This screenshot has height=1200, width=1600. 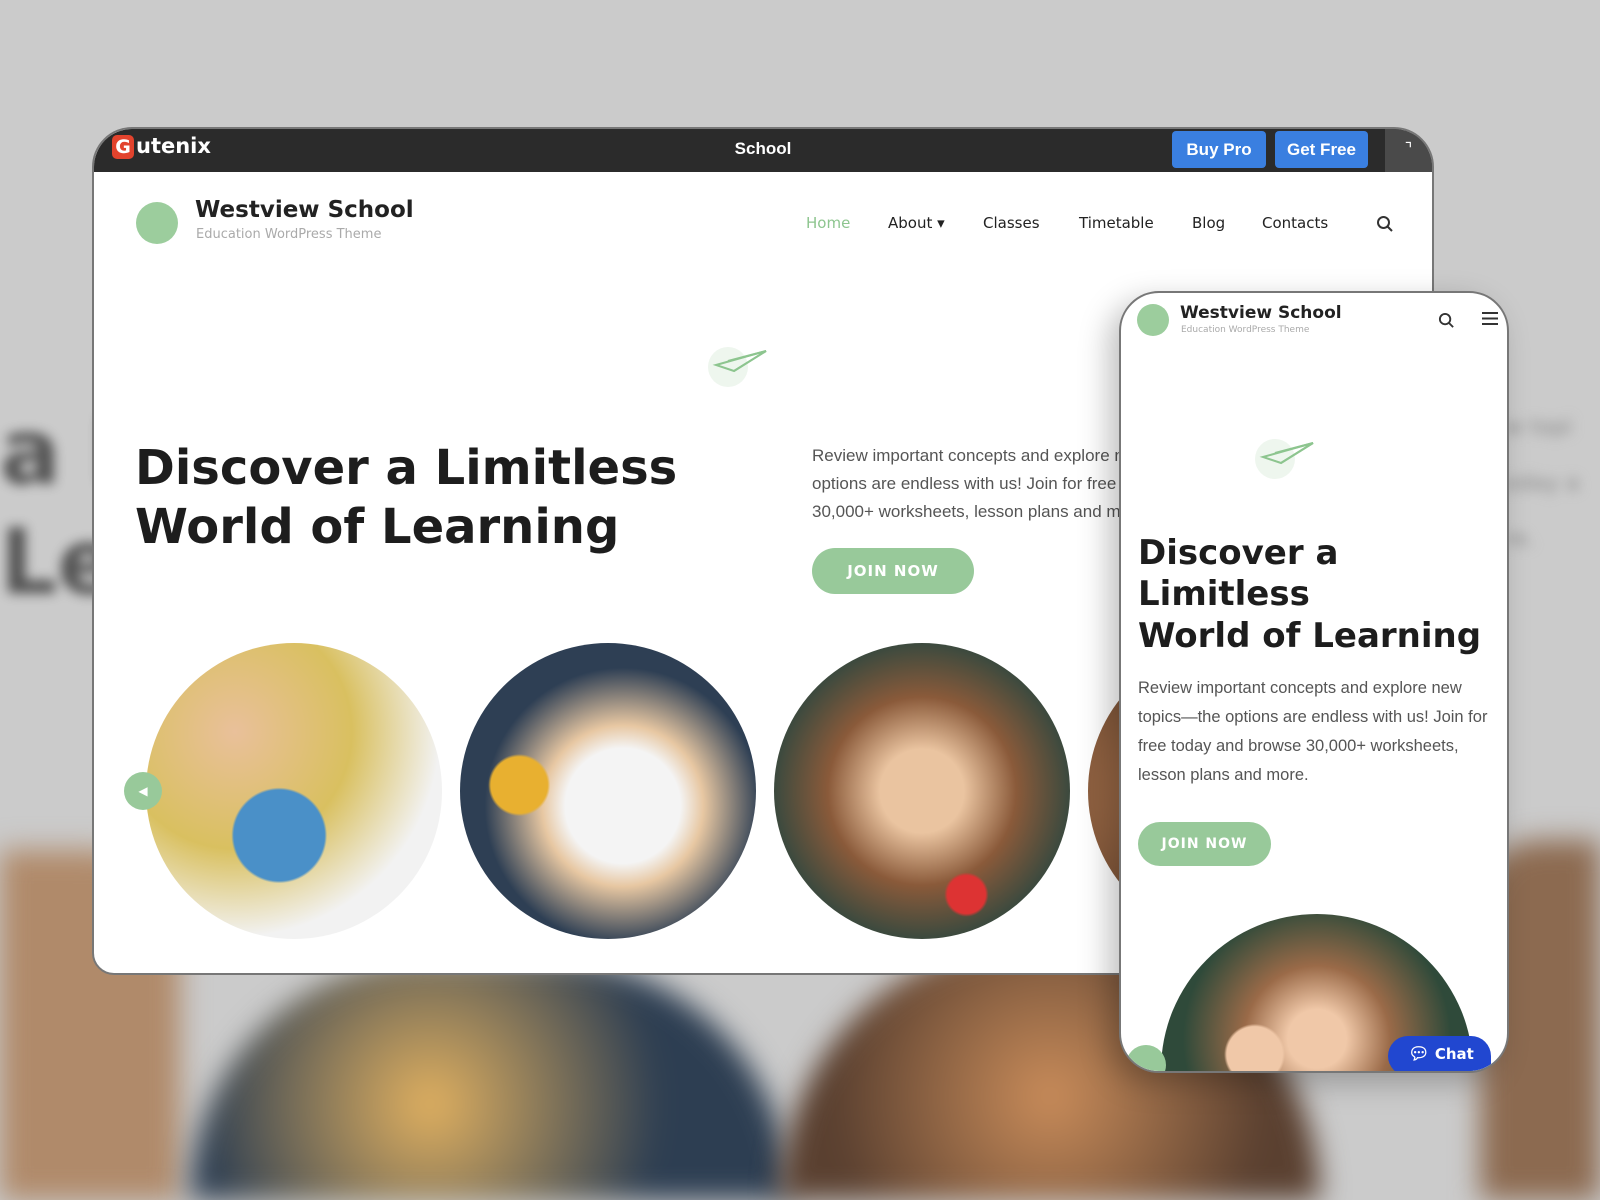 I want to click on preview-topbar: G utenix School Buy Pro Get Free ⌝, so click(x=763, y=150).